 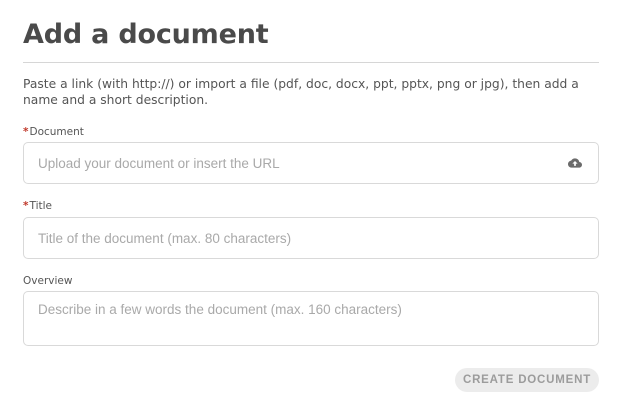 I want to click on document-label: *Document, so click(x=53, y=132).